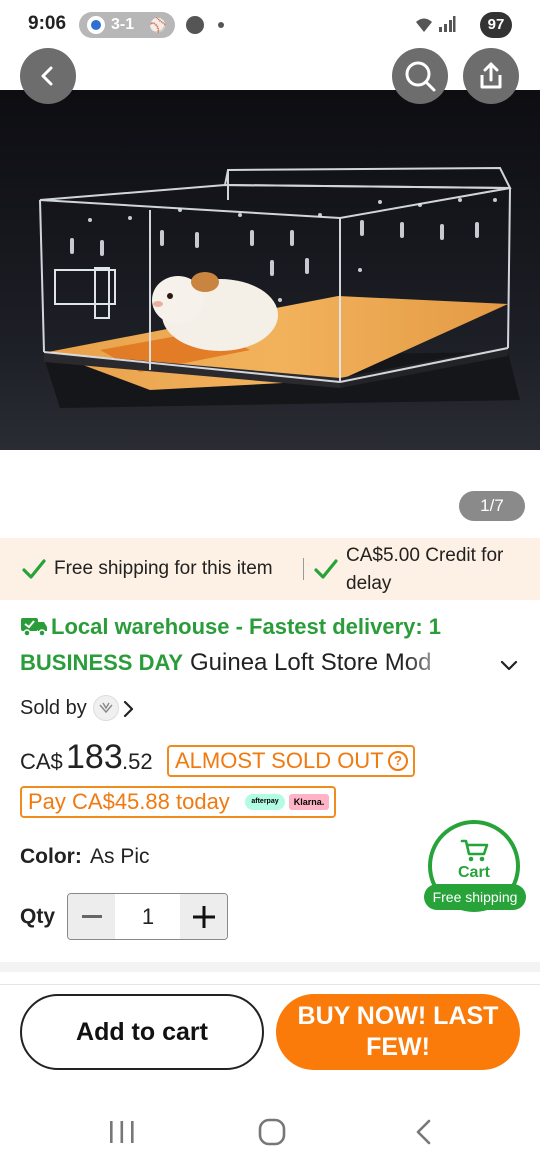  Describe the element at coordinates (137, 761) in the screenshot. I see `price-cents: .52` at that location.